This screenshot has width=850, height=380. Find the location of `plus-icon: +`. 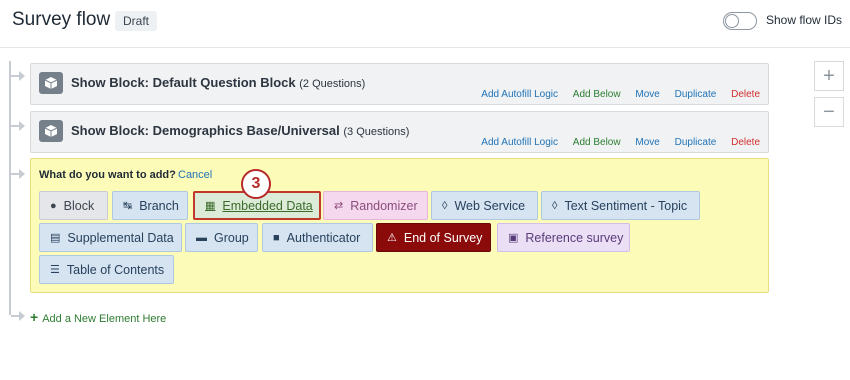

plus-icon: + is located at coordinates (34, 317).